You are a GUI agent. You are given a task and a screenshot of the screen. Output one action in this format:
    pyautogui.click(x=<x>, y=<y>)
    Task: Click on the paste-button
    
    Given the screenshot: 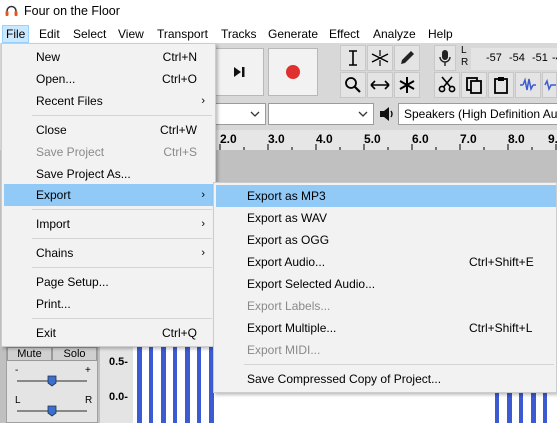 What is the action you would take?
    pyautogui.click(x=501, y=85)
    